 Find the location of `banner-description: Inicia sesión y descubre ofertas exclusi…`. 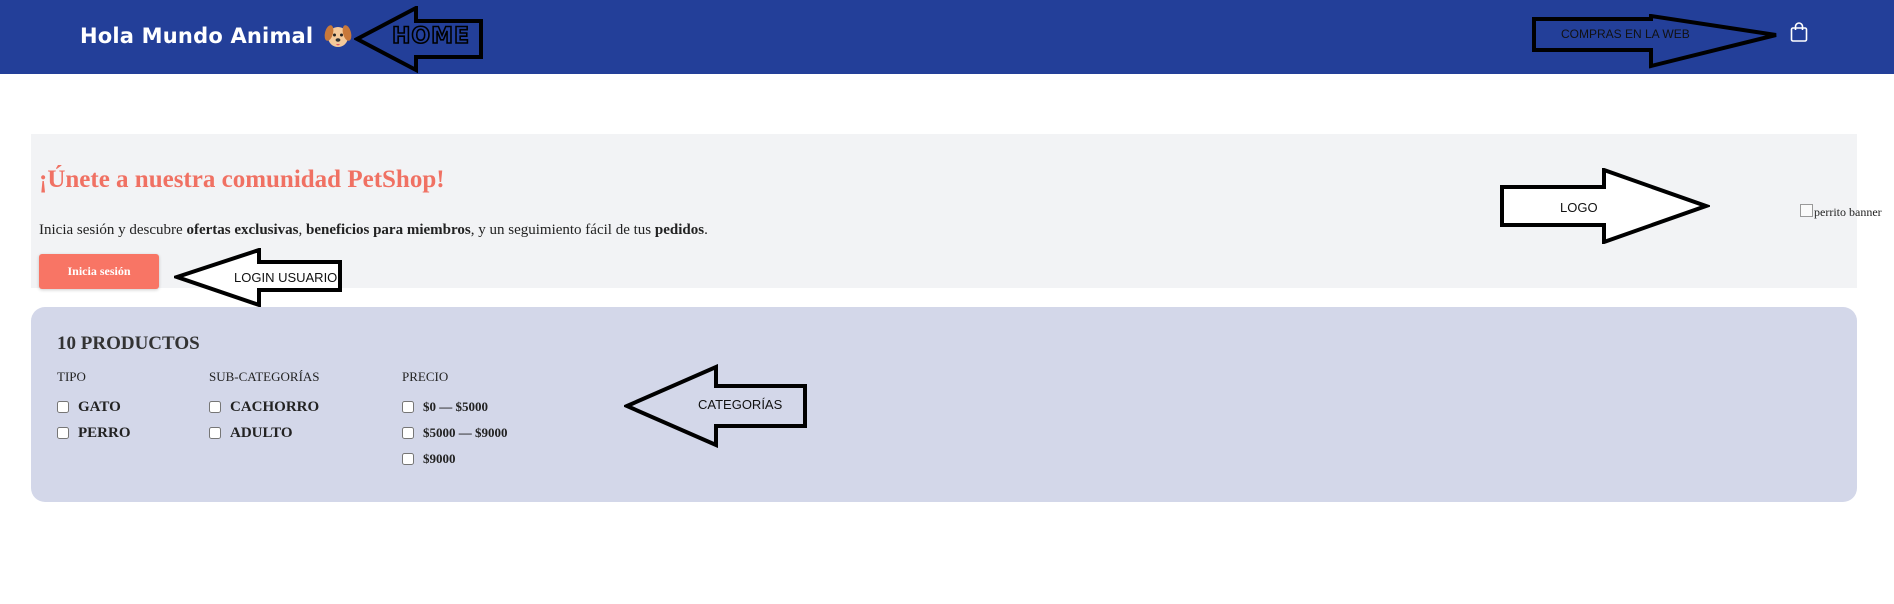

banner-description: Inicia sesión y descubre ofertas exclusi… is located at coordinates (373, 230).